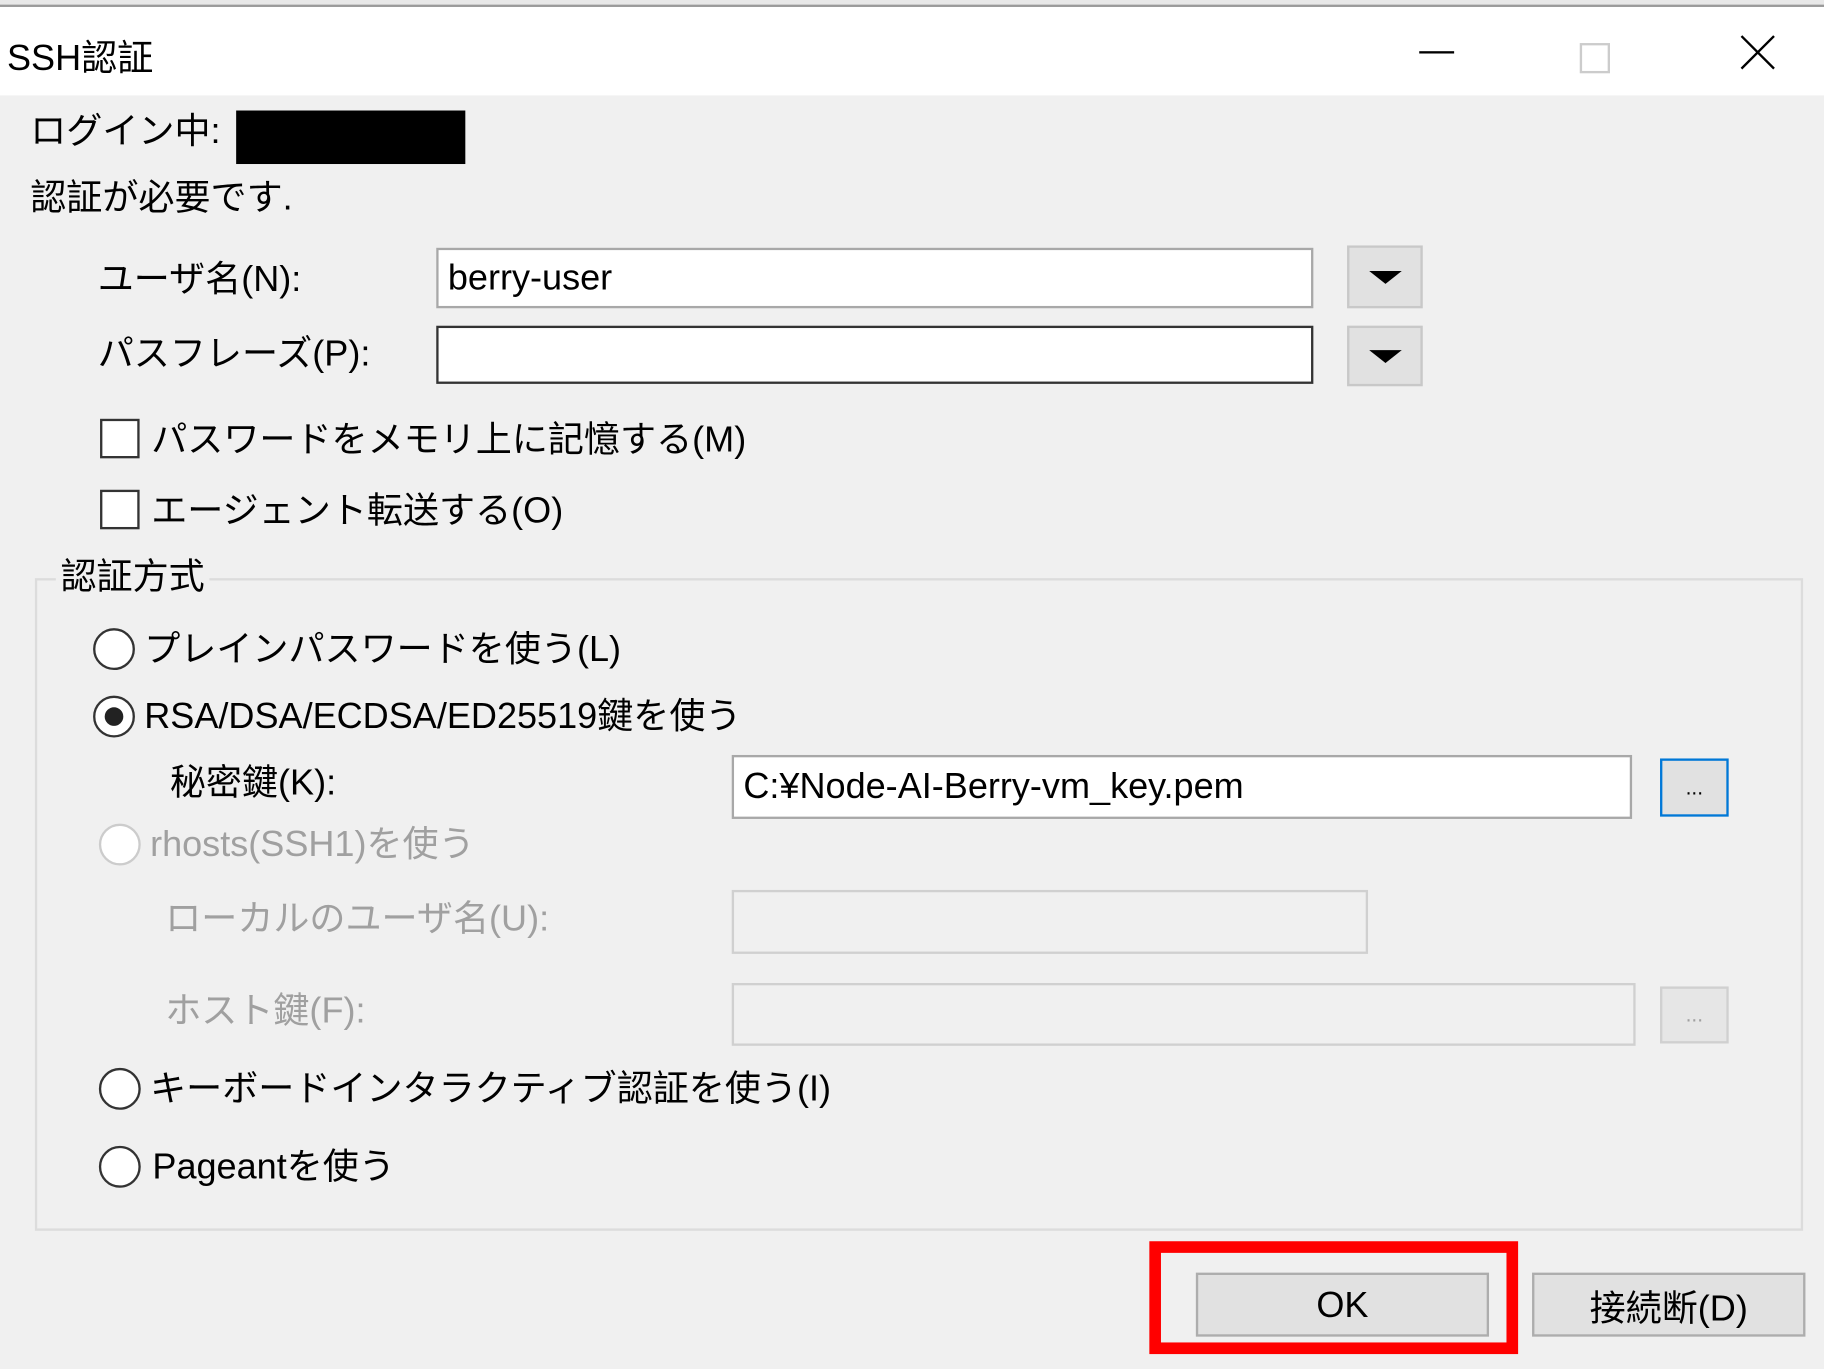 Image resolution: width=1824 pixels, height=1369 pixels. I want to click on local-username-input, so click(1050, 921).